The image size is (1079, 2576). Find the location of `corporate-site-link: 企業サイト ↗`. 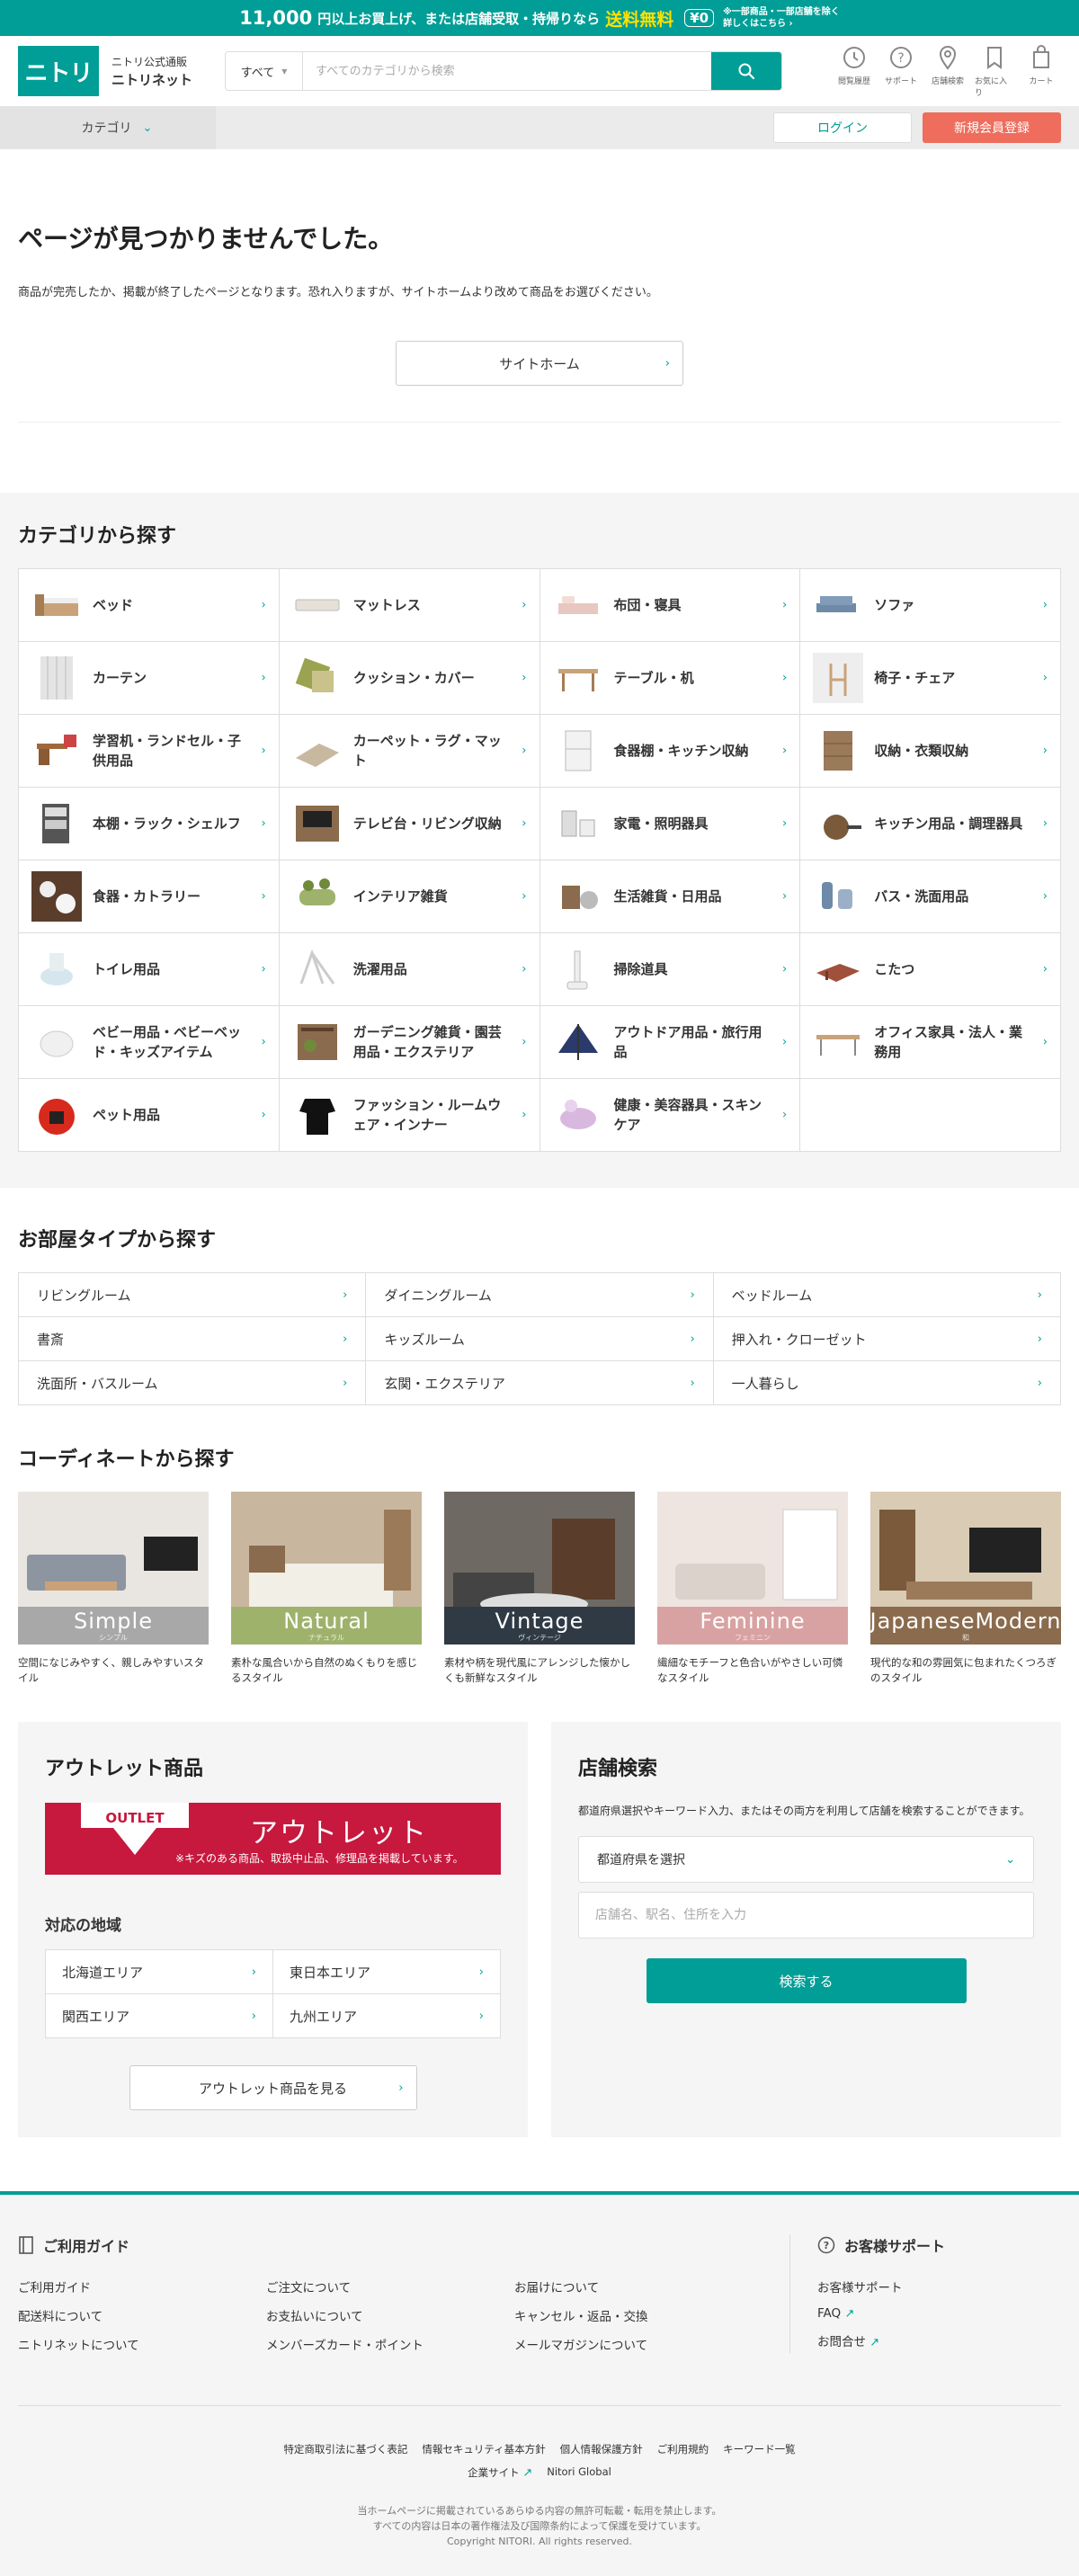

corporate-site-link: 企業サイト ↗ is located at coordinates (500, 2473).